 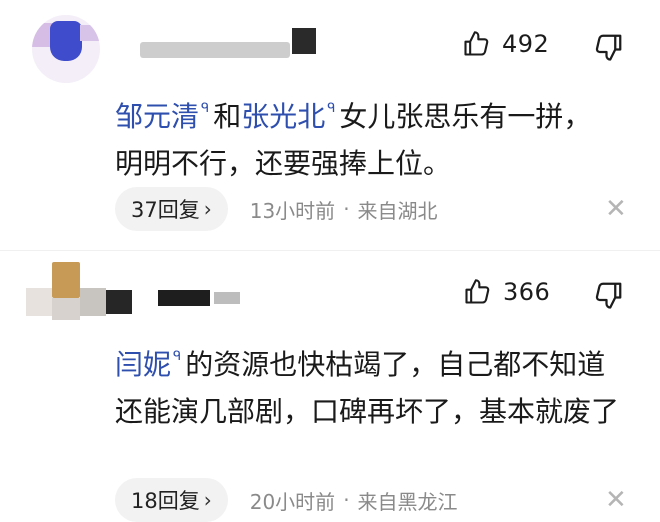 What do you see at coordinates (407, 501) in the screenshot?
I see `location-label: 来自黑龙江` at bounding box center [407, 501].